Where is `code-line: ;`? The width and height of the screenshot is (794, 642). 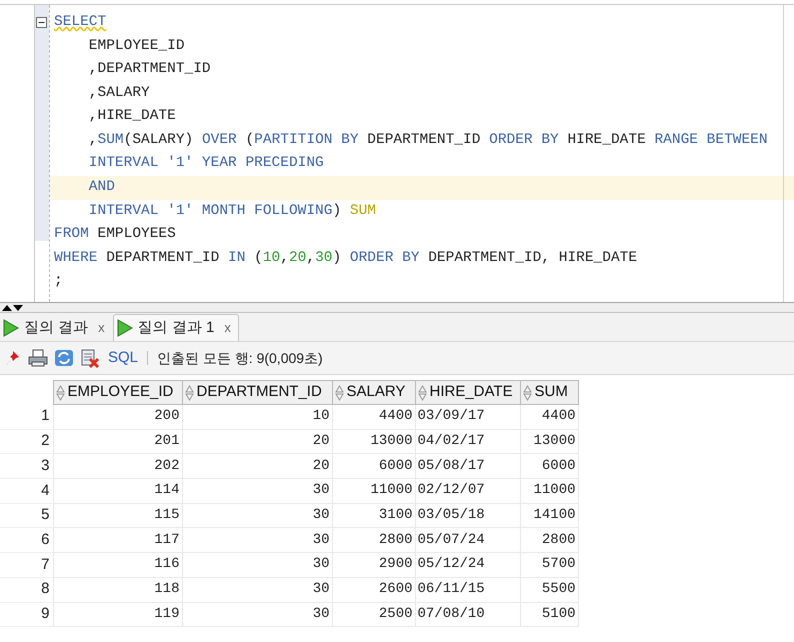 code-line: ; is located at coordinates (58, 282).